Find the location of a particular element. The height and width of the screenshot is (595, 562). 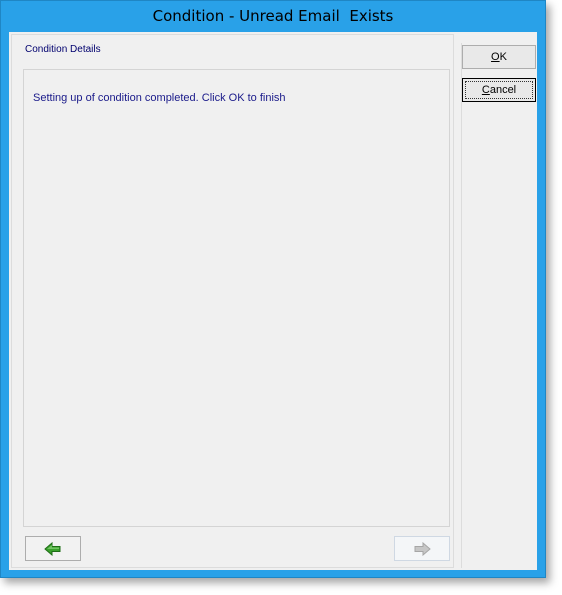

ok-label: K is located at coordinates (503, 57).